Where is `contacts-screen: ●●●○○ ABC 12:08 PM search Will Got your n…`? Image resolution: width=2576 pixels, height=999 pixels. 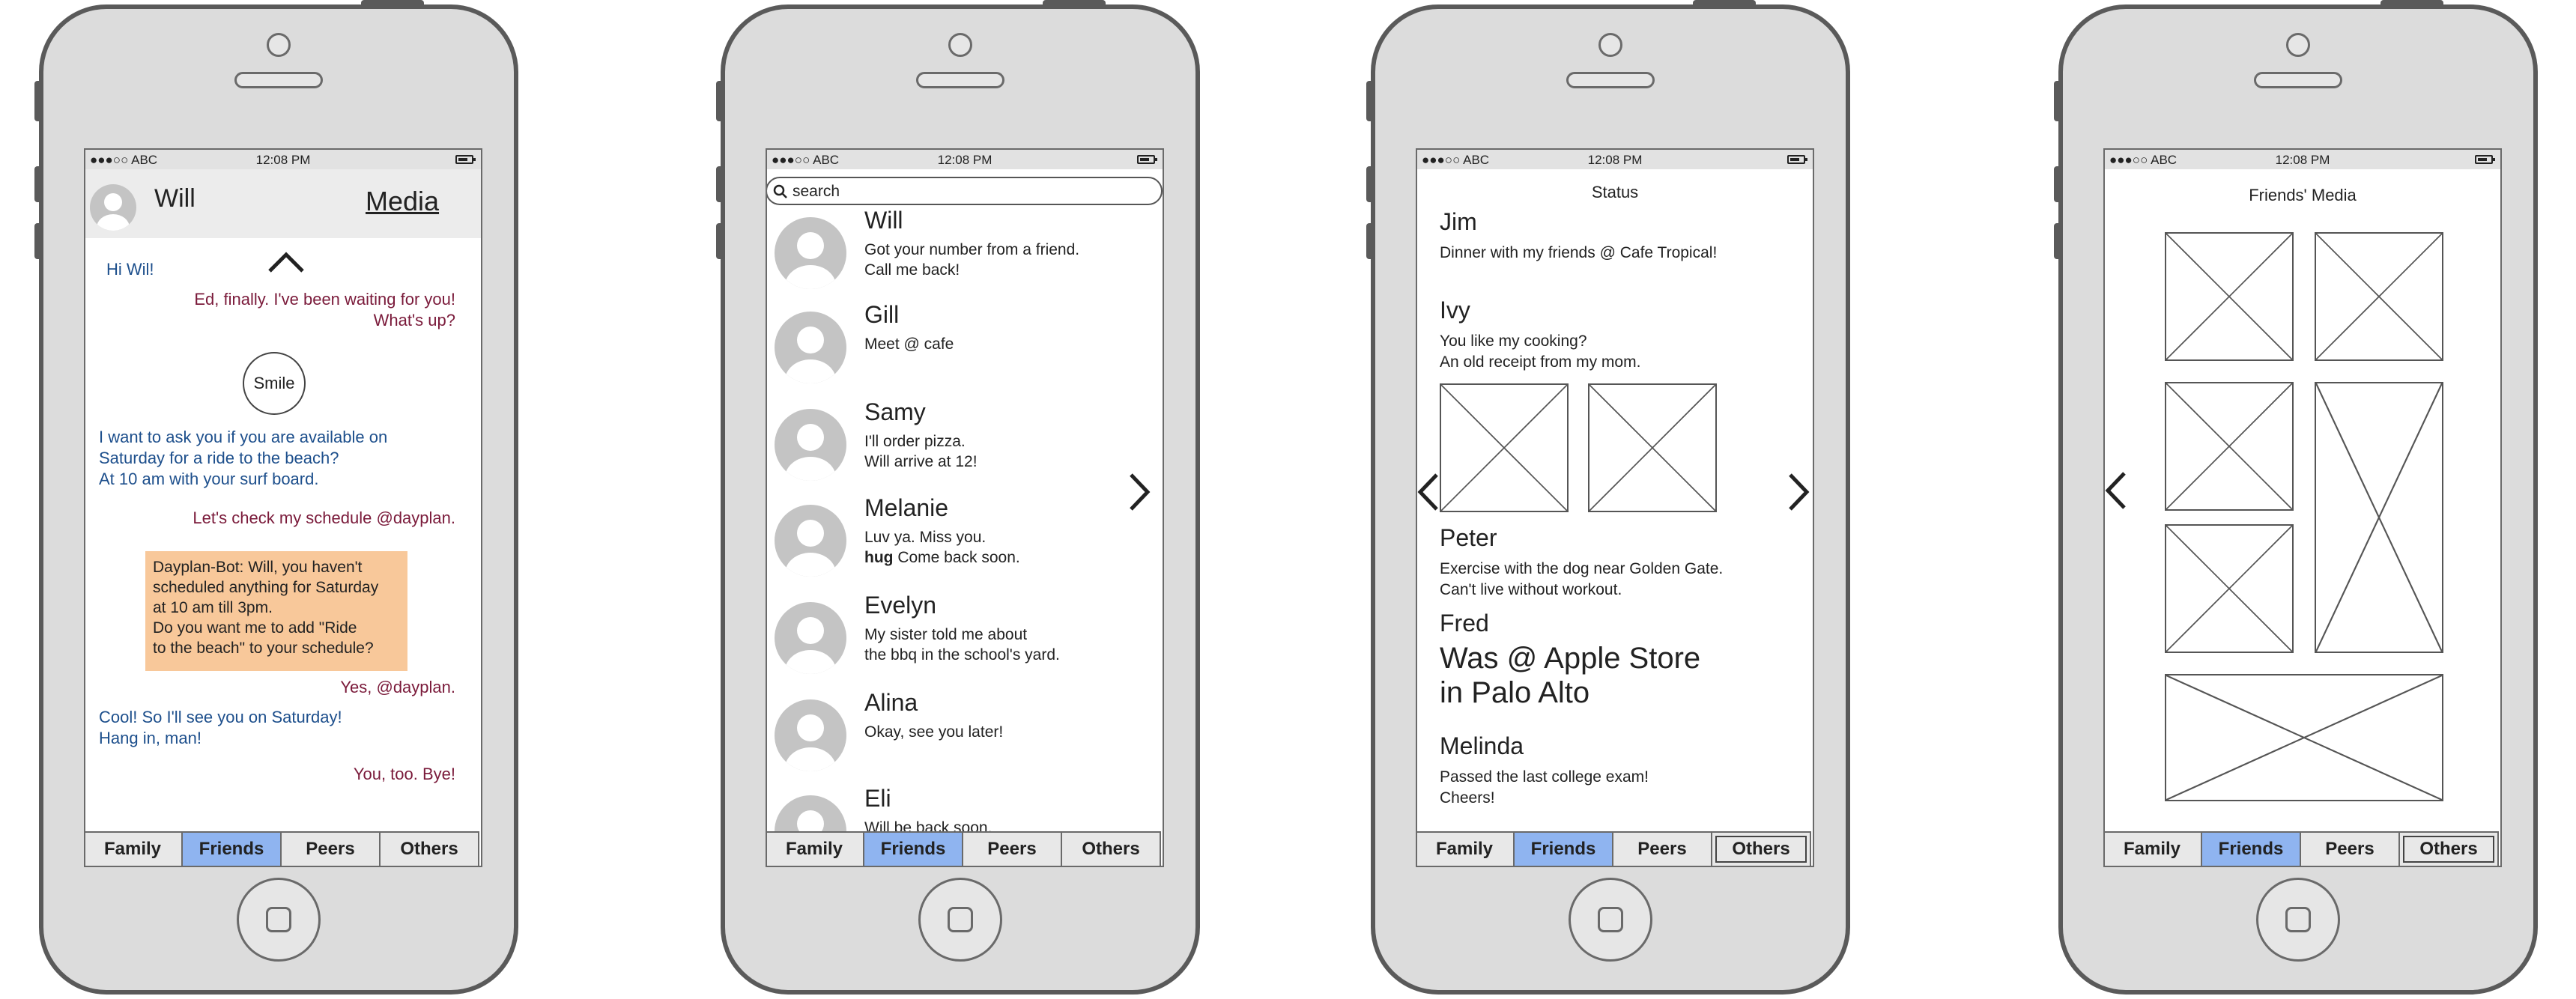 contacts-screen: ●●●○○ ABC 12:08 PM search Will Got your n… is located at coordinates (965, 507).